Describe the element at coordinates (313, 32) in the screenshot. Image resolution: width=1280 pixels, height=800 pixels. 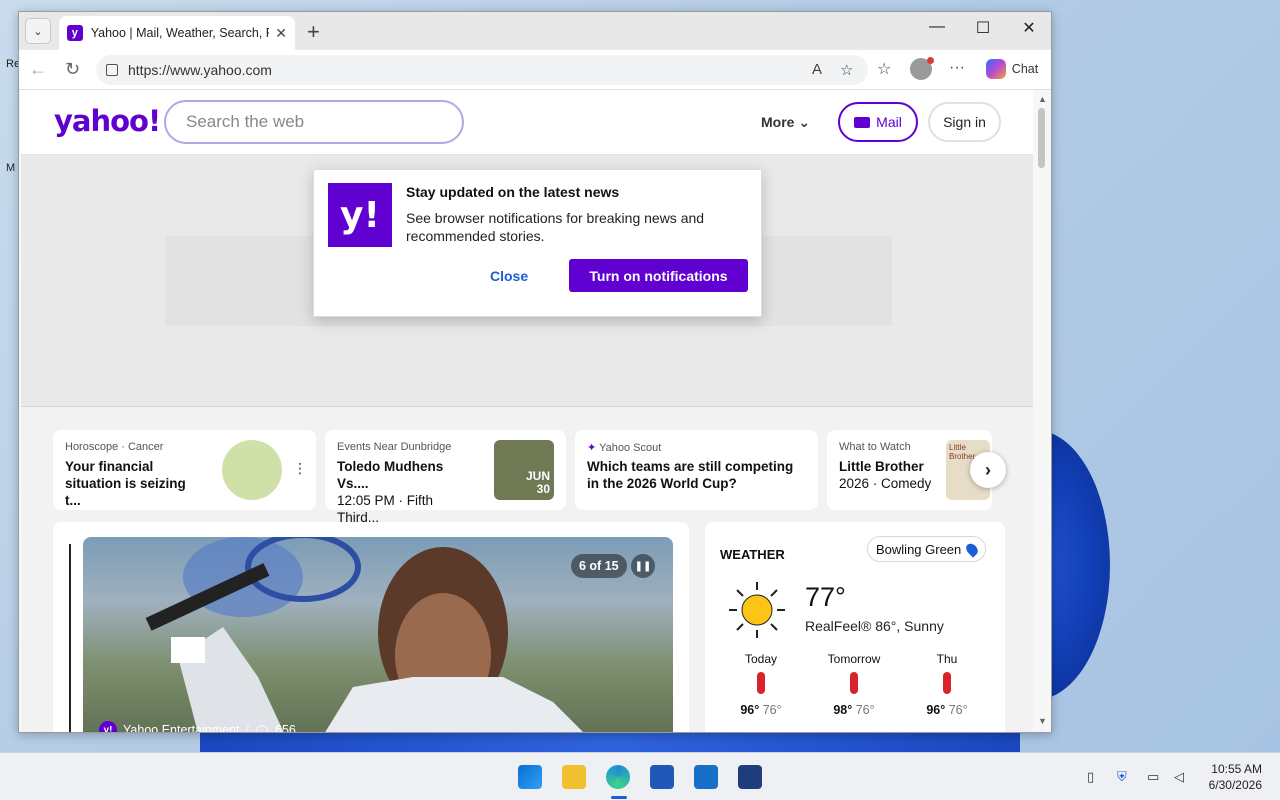
I see `new-tab-icon: +` at that location.